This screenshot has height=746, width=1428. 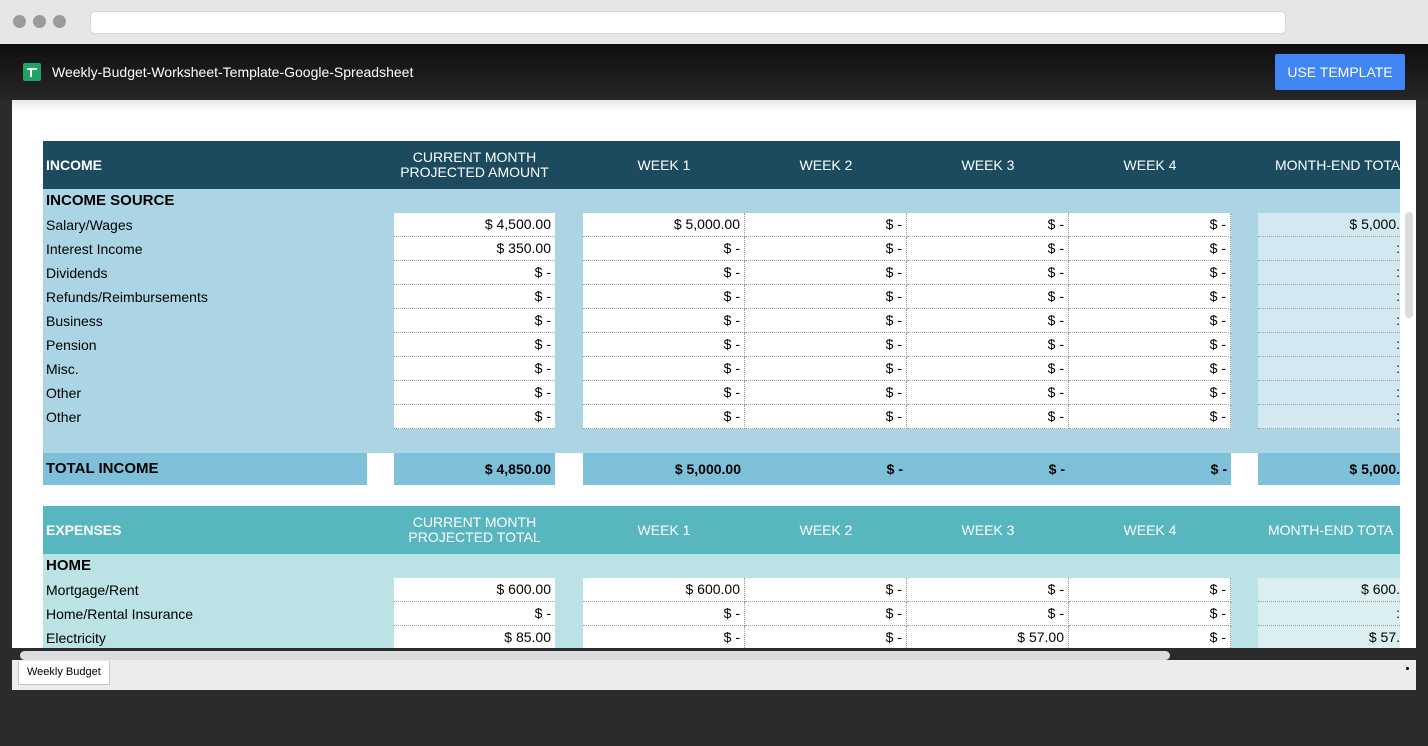 What do you see at coordinates (474, 225) in the screenshot?
I see `projected-cell: $ 4,500.00` at bounding box center [474, 225].